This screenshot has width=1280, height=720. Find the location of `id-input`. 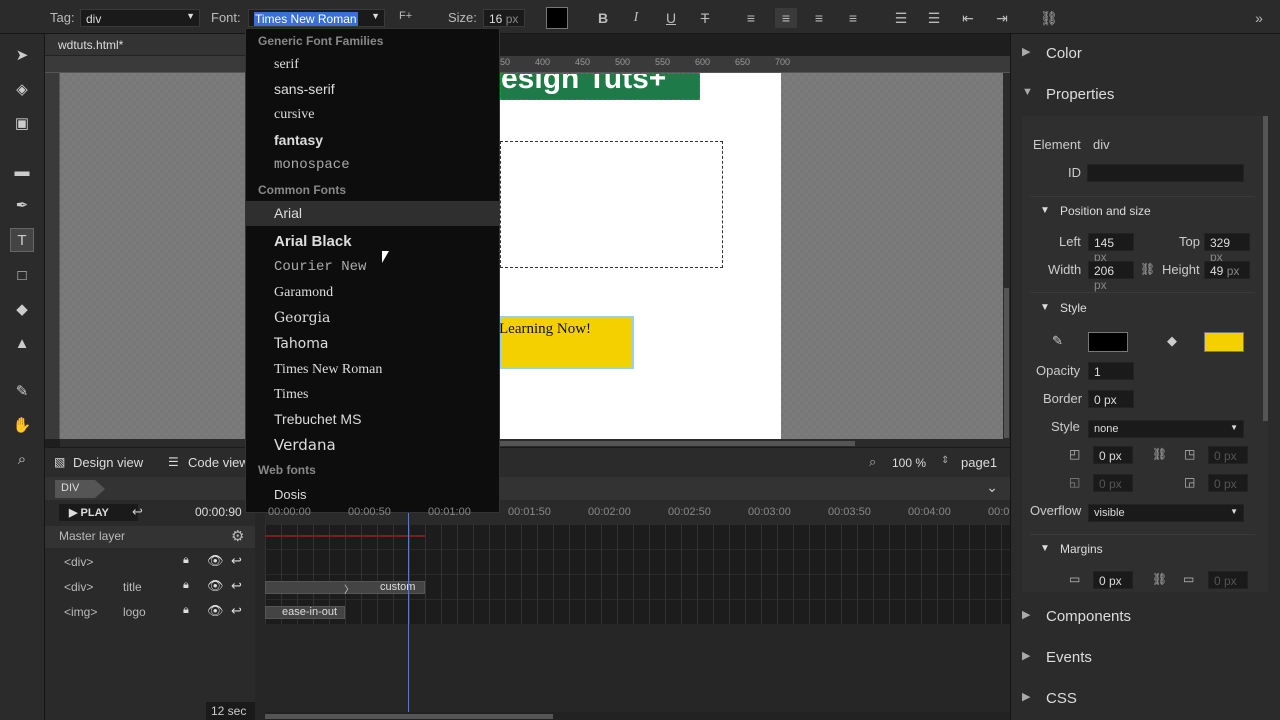

id-input is located at coordinates (1165, 173).